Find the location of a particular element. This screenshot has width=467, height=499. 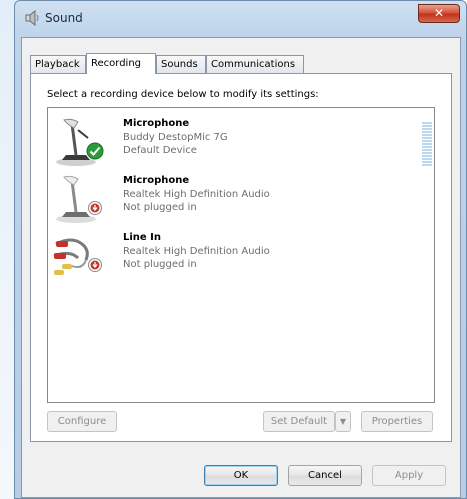

apply-button: Apply is located at coordinates (409, 475).